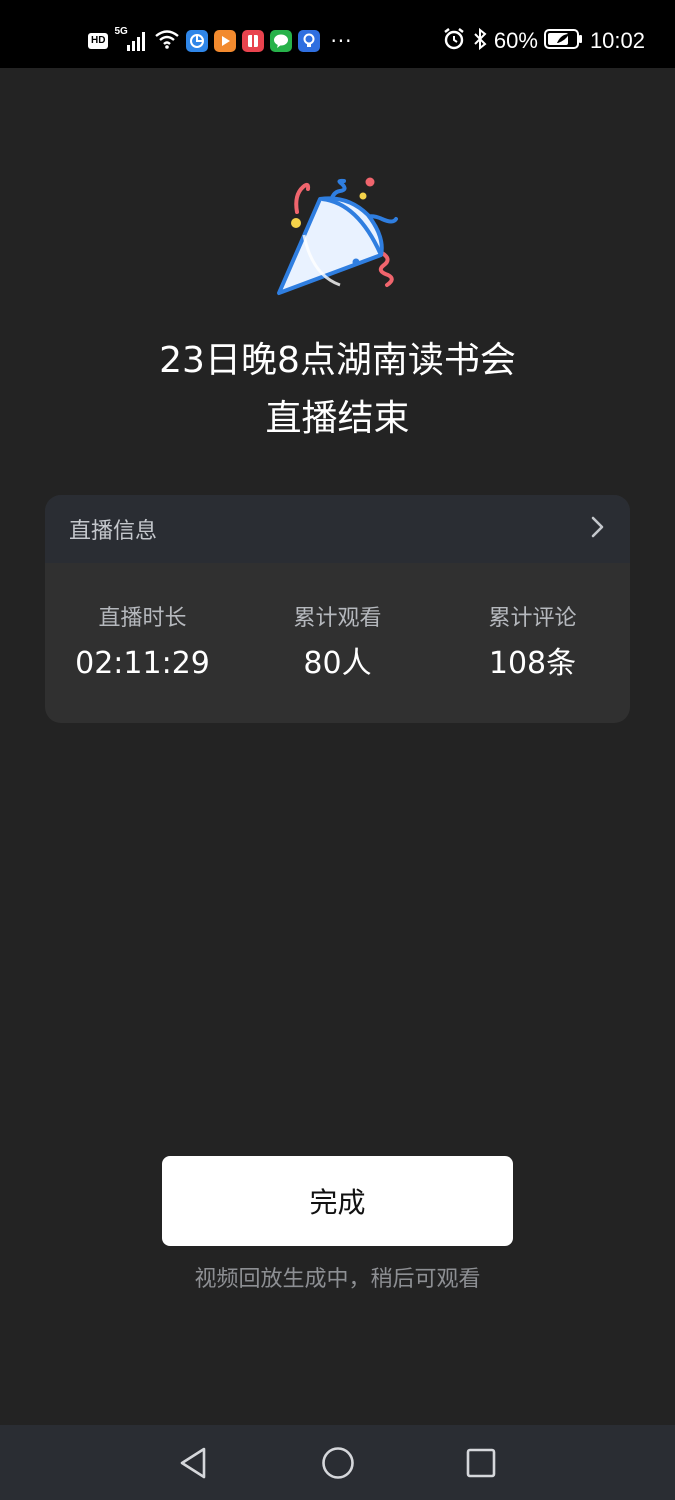 The image size is (675, 1500). What do you see at coordinates (515, 40) in the screenshot?
I see `battery-percent: 60%` at bounding box center [515, 40].